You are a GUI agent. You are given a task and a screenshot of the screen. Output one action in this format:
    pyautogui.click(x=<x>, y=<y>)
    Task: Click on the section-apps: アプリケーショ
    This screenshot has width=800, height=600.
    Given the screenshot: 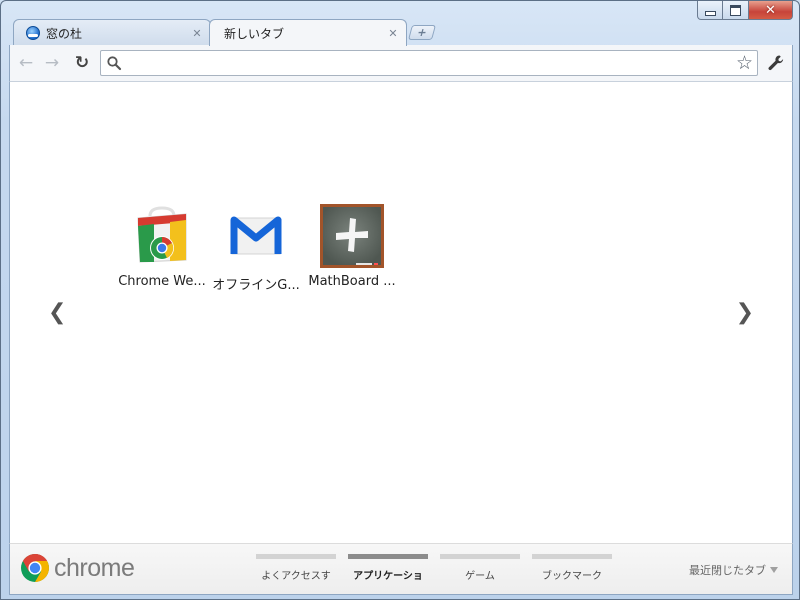 What is the action you would take?
    pyautogui.click(x=388, y=572)
    